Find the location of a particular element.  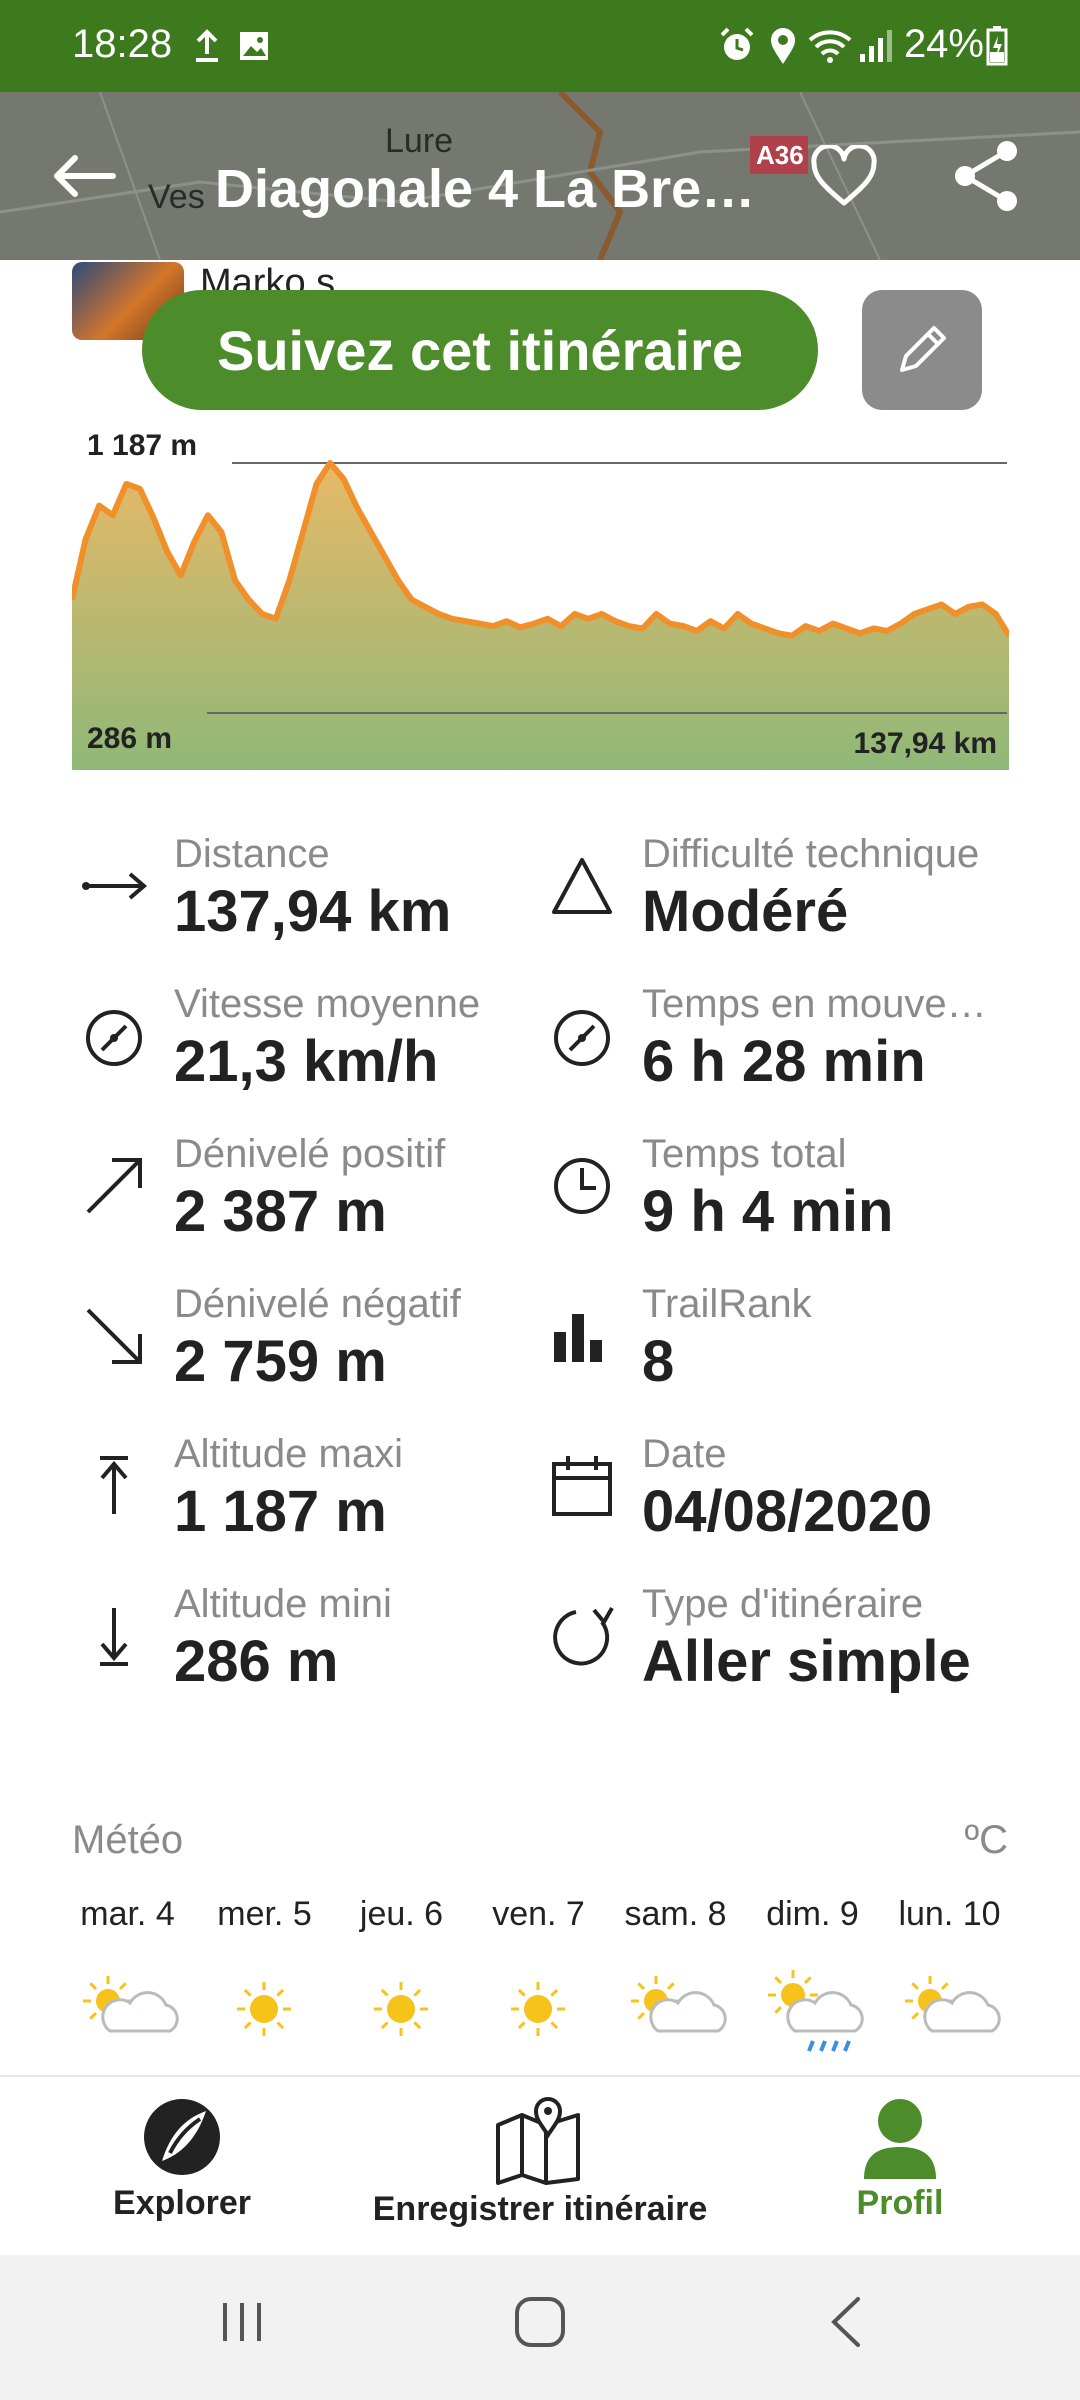

stat-value: 1 187 m is located at coordinates (280, 1511).